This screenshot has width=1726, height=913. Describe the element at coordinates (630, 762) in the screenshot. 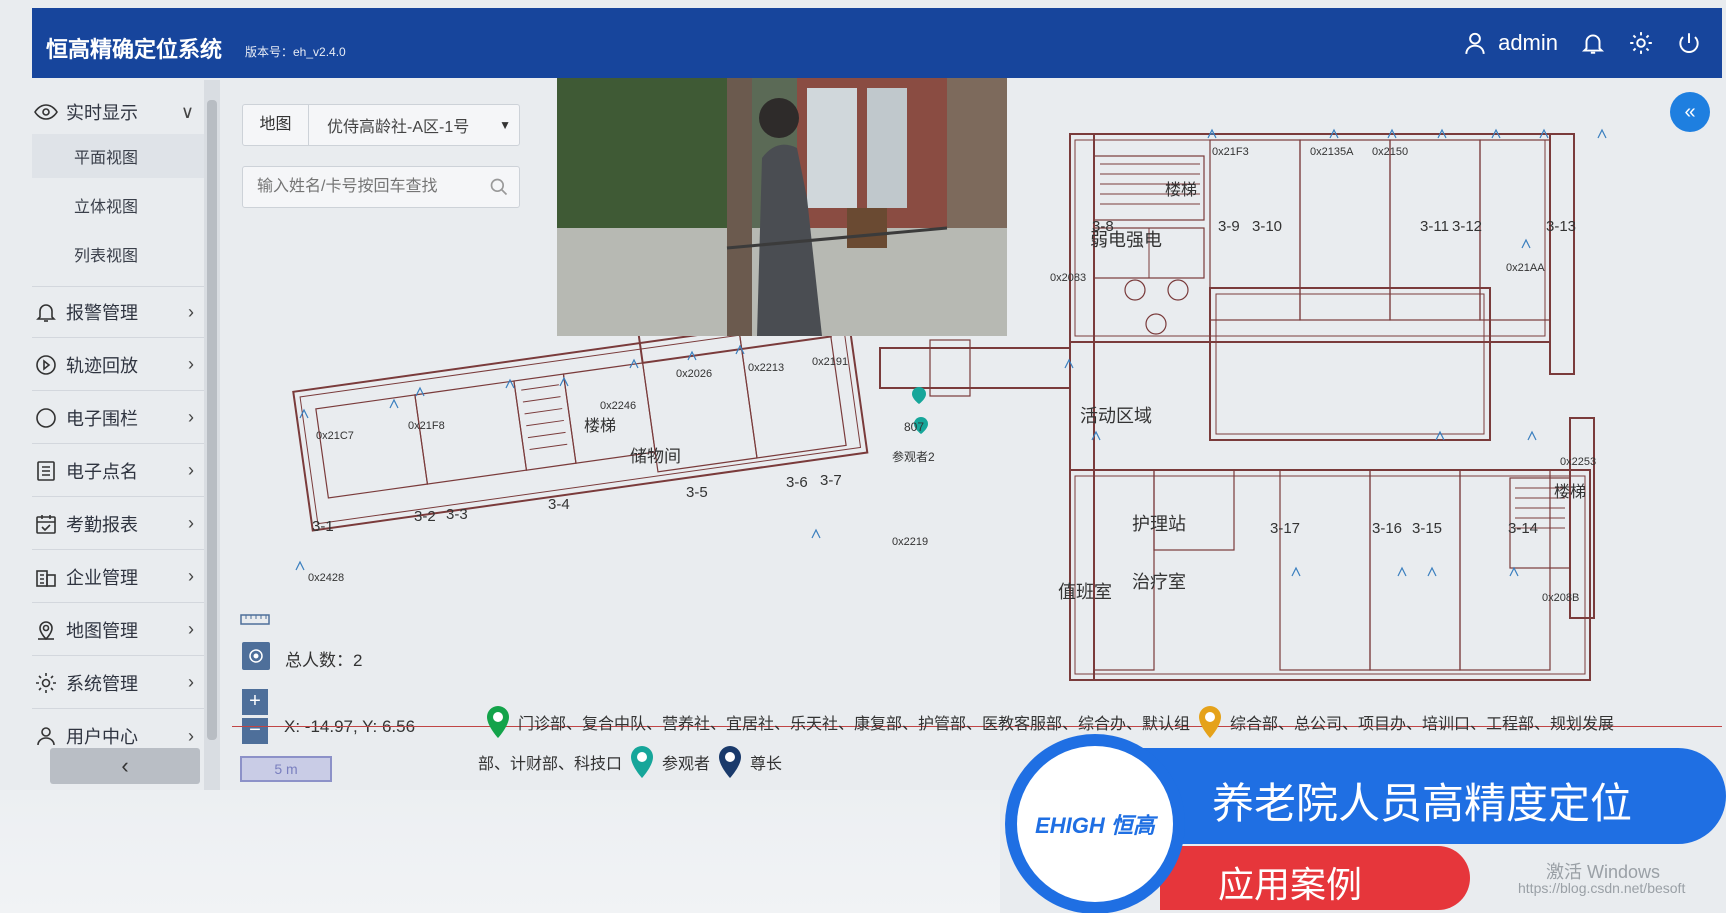

I see `legend-cont: 部、计财部、科技口 参观者 尊长` at that location.